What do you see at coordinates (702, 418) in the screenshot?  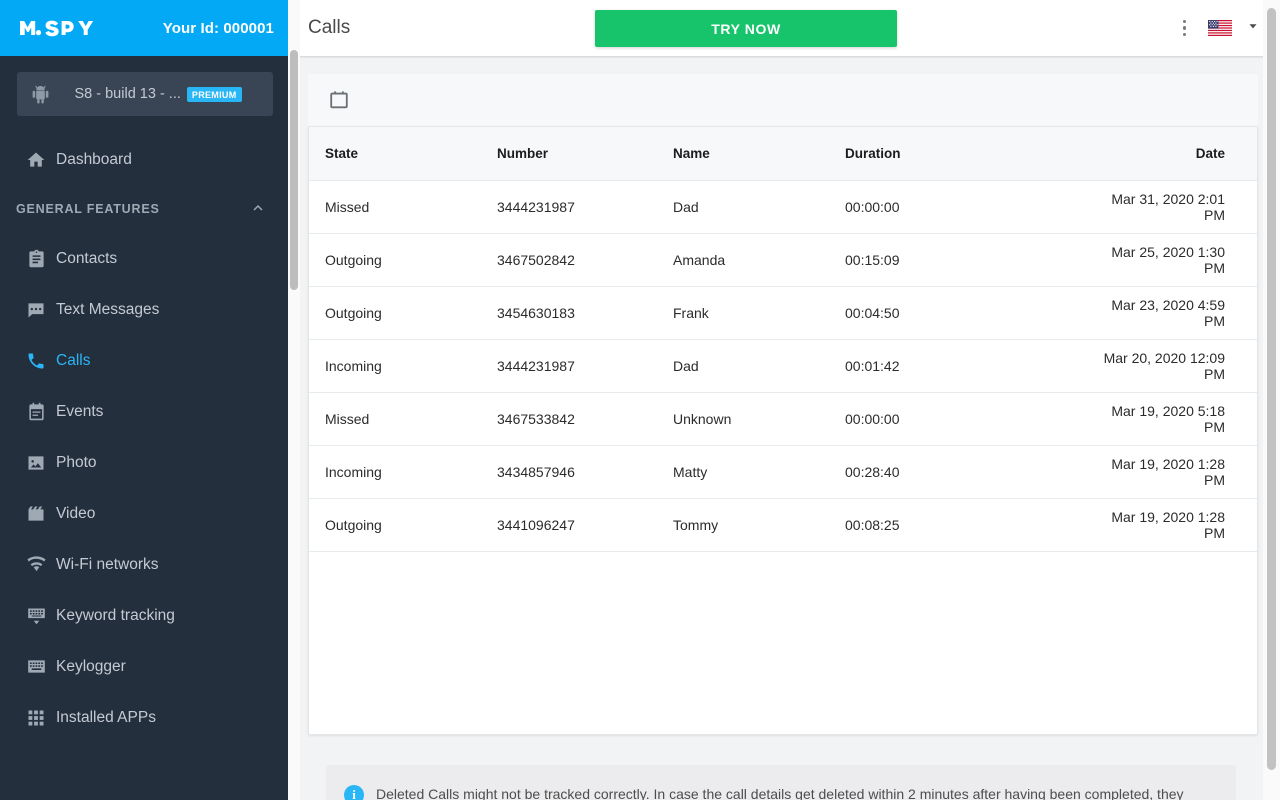 I see `cell-name: Unknown` at bounding box center [702, 418].